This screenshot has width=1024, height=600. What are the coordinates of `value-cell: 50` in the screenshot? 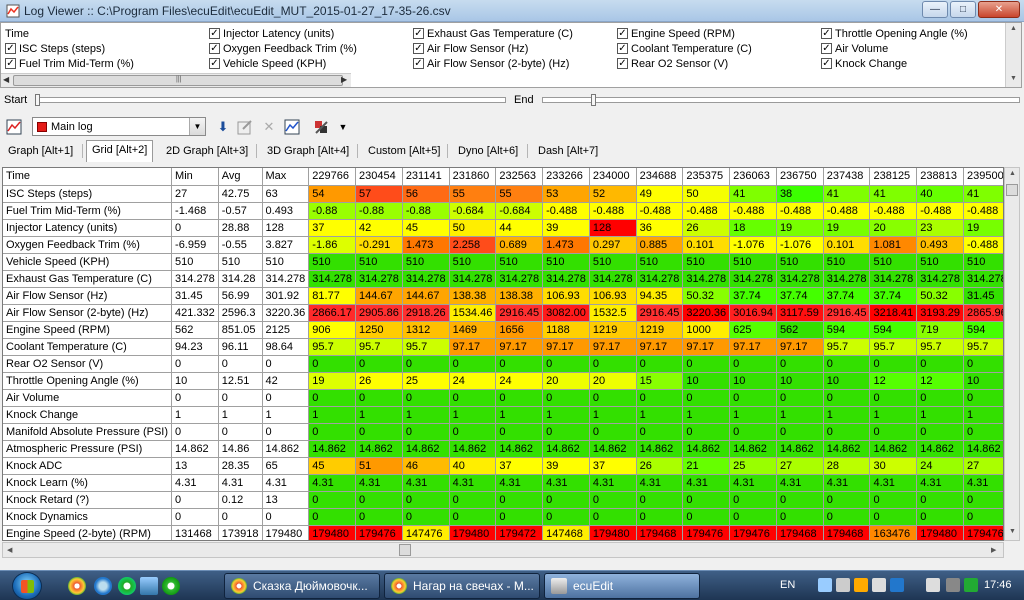 It's located at (473, 228).